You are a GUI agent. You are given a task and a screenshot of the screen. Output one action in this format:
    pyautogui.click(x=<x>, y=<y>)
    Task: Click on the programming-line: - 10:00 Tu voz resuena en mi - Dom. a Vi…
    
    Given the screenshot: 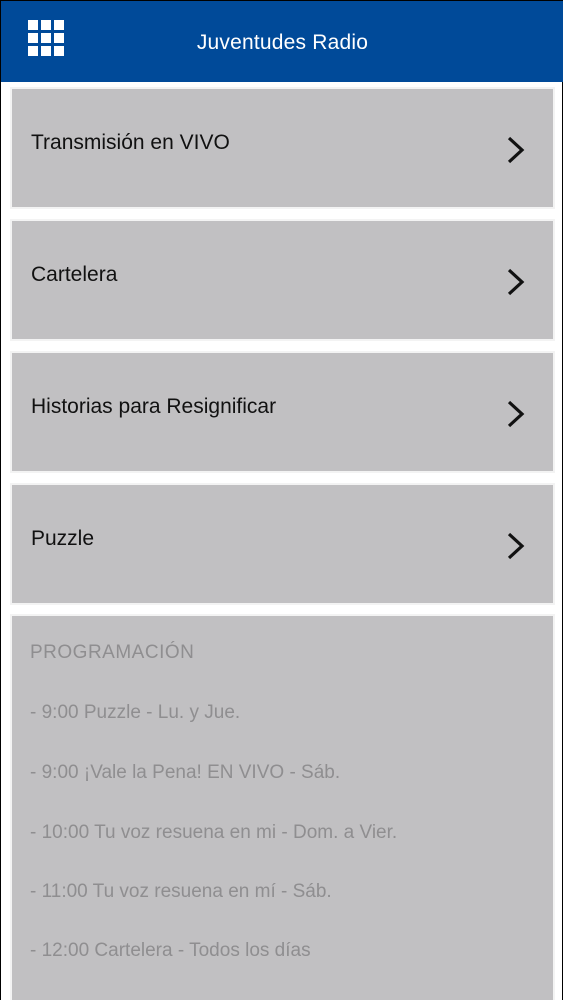 What is the action you would take?
    pyautogui.click(x=214, y=832)
    